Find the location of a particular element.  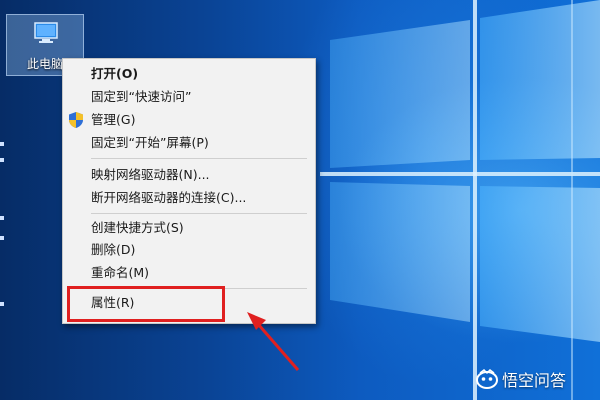

red-arrow-icon is located at coordinates (273, 341).